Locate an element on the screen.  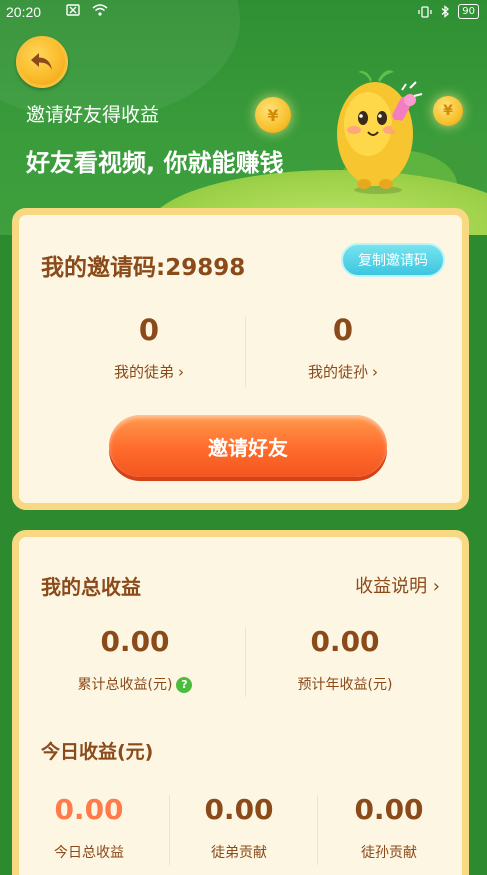
disciple-contribution: 0.00 徒弟贡献 is located at coordinates (239, 827).